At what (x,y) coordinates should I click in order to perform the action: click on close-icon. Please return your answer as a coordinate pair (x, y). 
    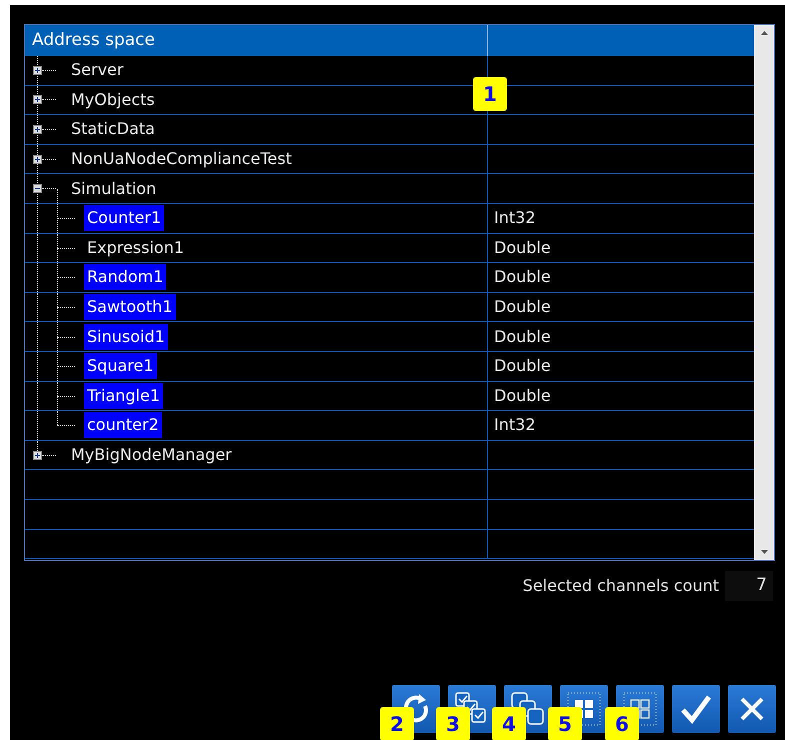
    Looking at the image, I should click on (752, 709).